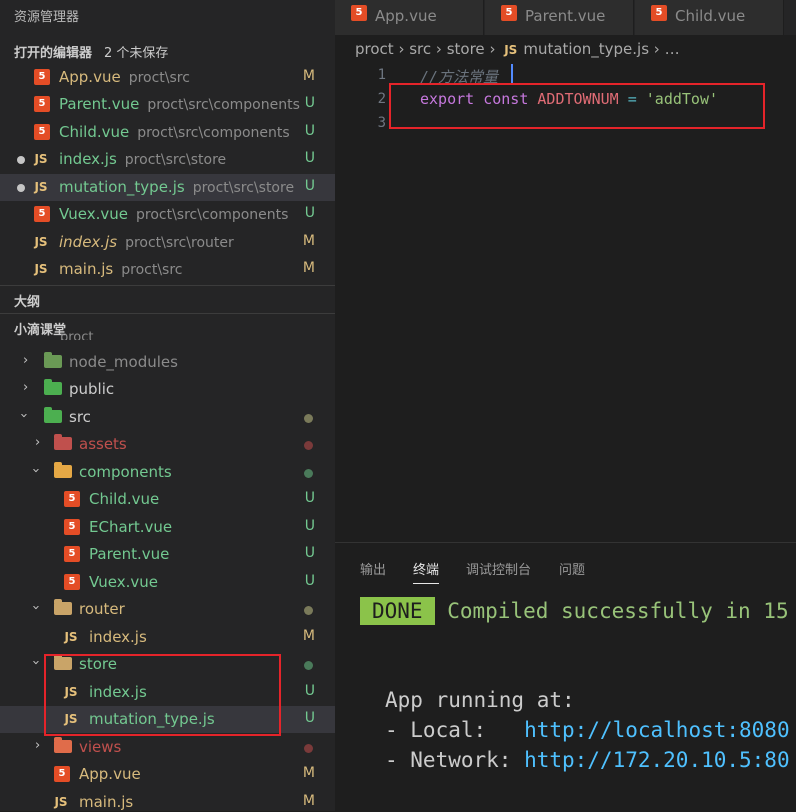 The image size is (796, 812). I want to click on tree-folder-src: › src, so click(167, 417).